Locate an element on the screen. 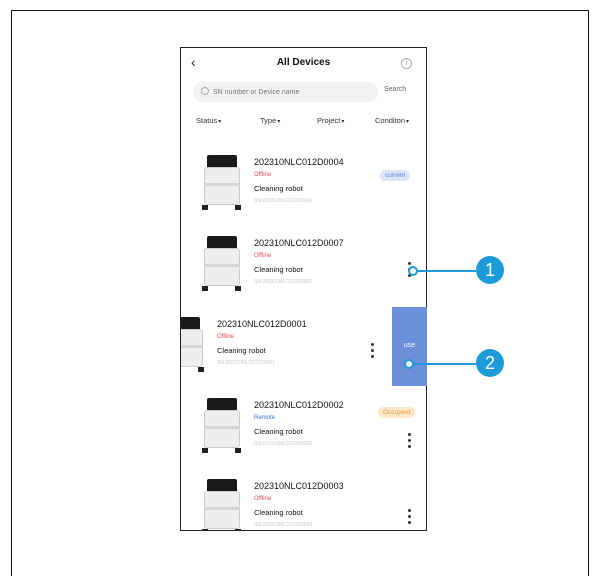  status-badge: Occupied is located at coordinates (397, 412).